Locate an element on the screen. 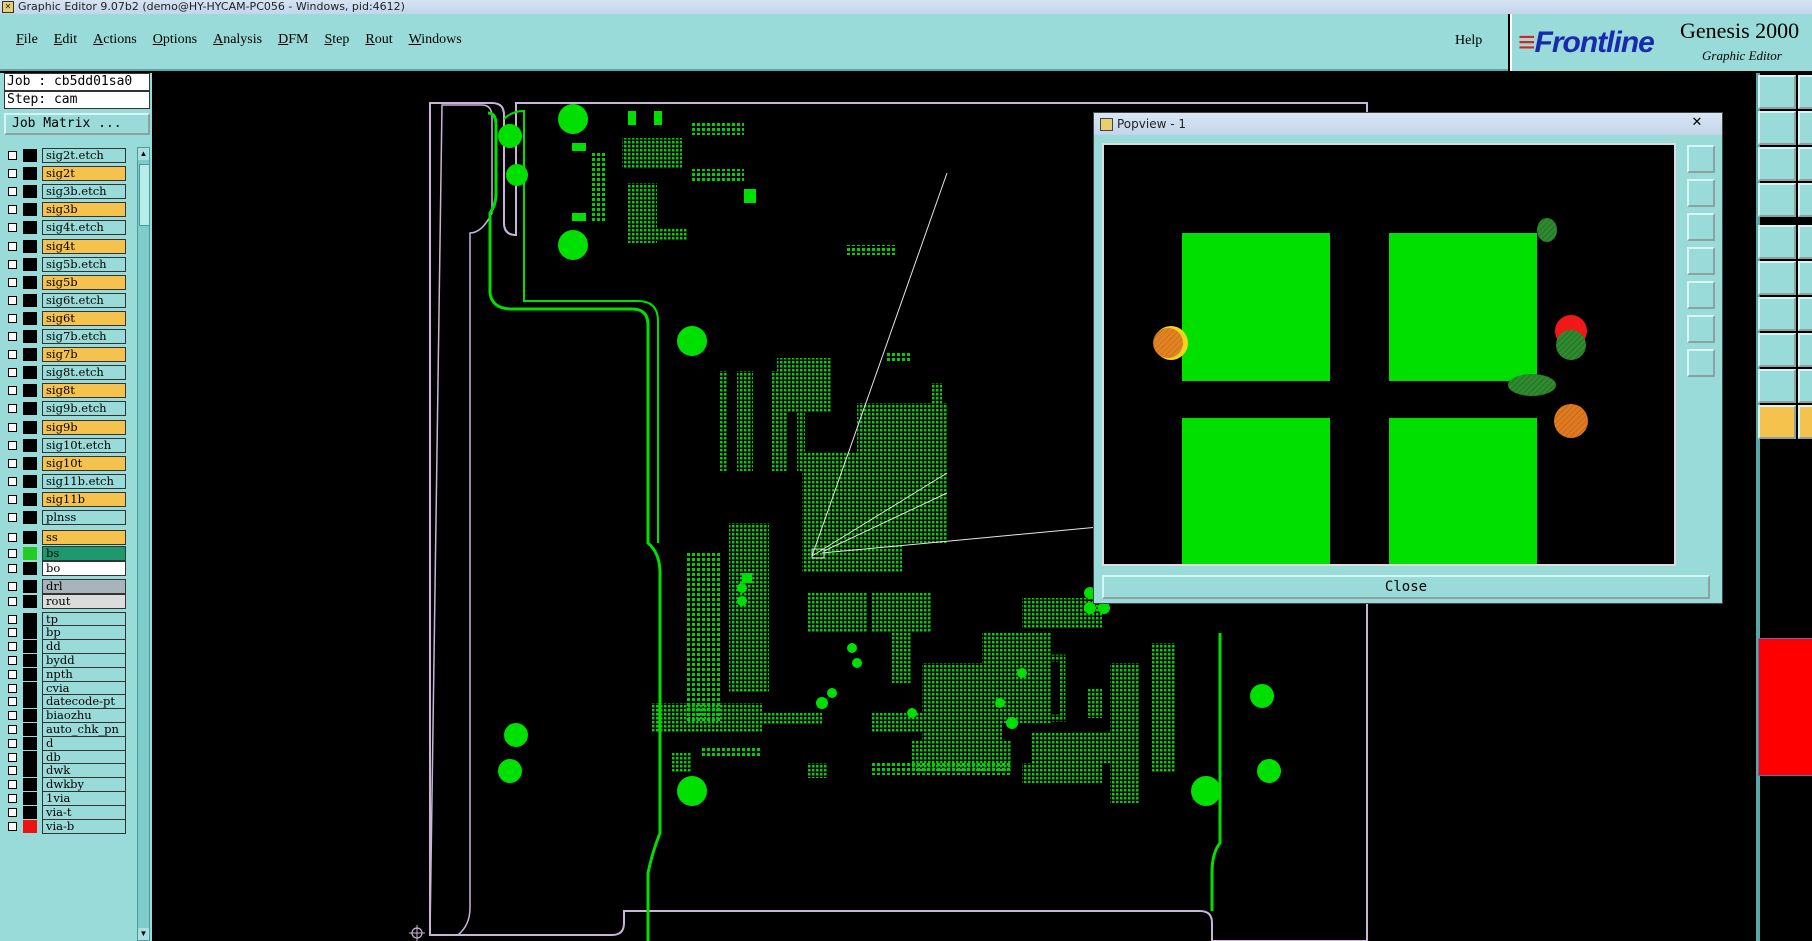 Image resolution: width=1812 pixels, height=941 pixels. layer-name: sig3b.etch is located at coordinates (84, 192).